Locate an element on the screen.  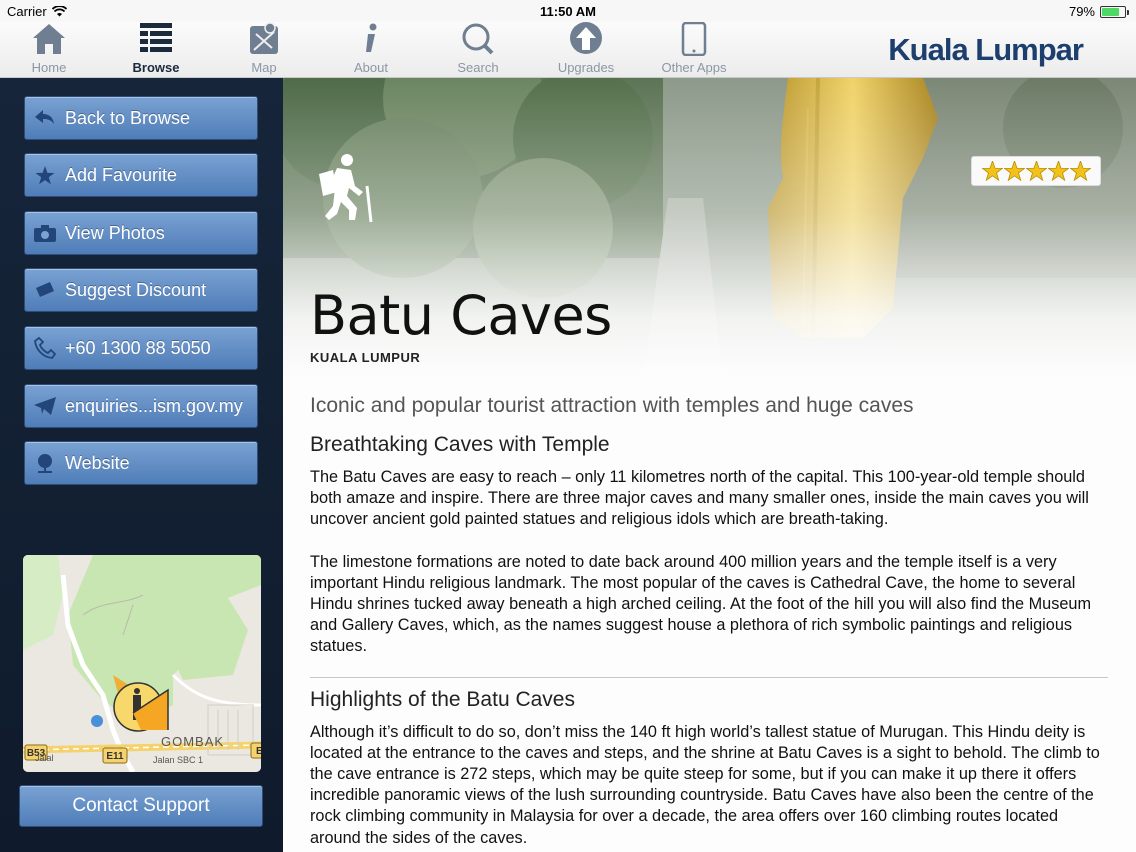
tab-browse: Browse is located at coordinates (156, 50).